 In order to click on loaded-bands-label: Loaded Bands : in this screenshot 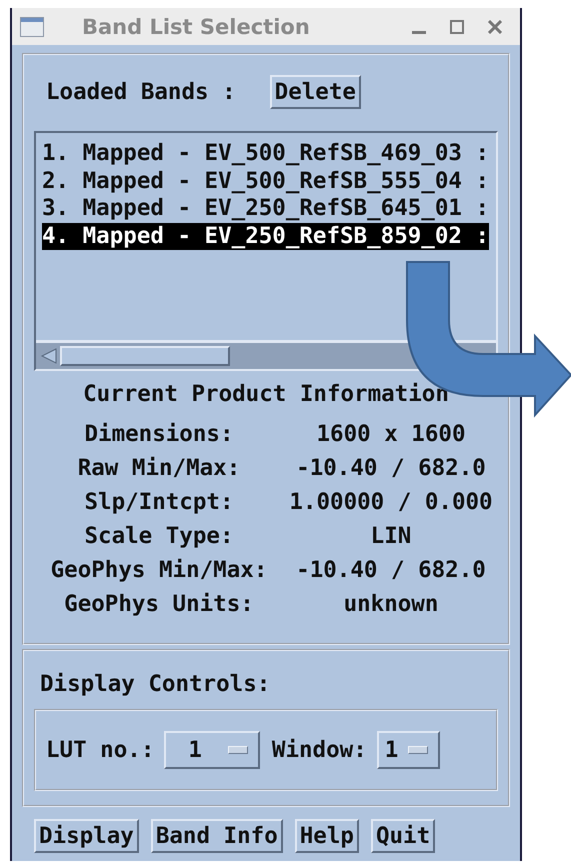, I will do `click(141, 92)`.